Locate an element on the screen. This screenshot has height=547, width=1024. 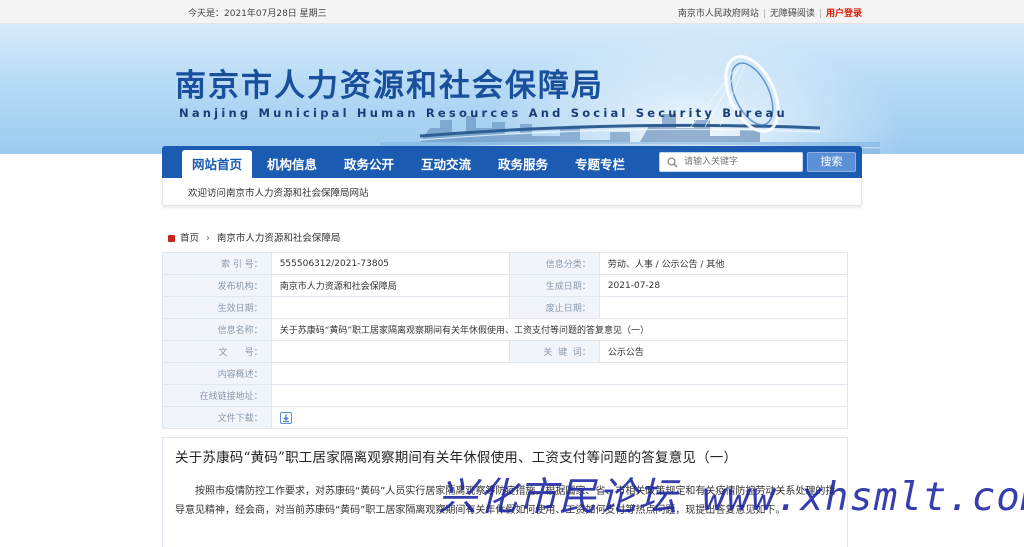
category-label: 信息分类： is located at coordinates (554, 263).